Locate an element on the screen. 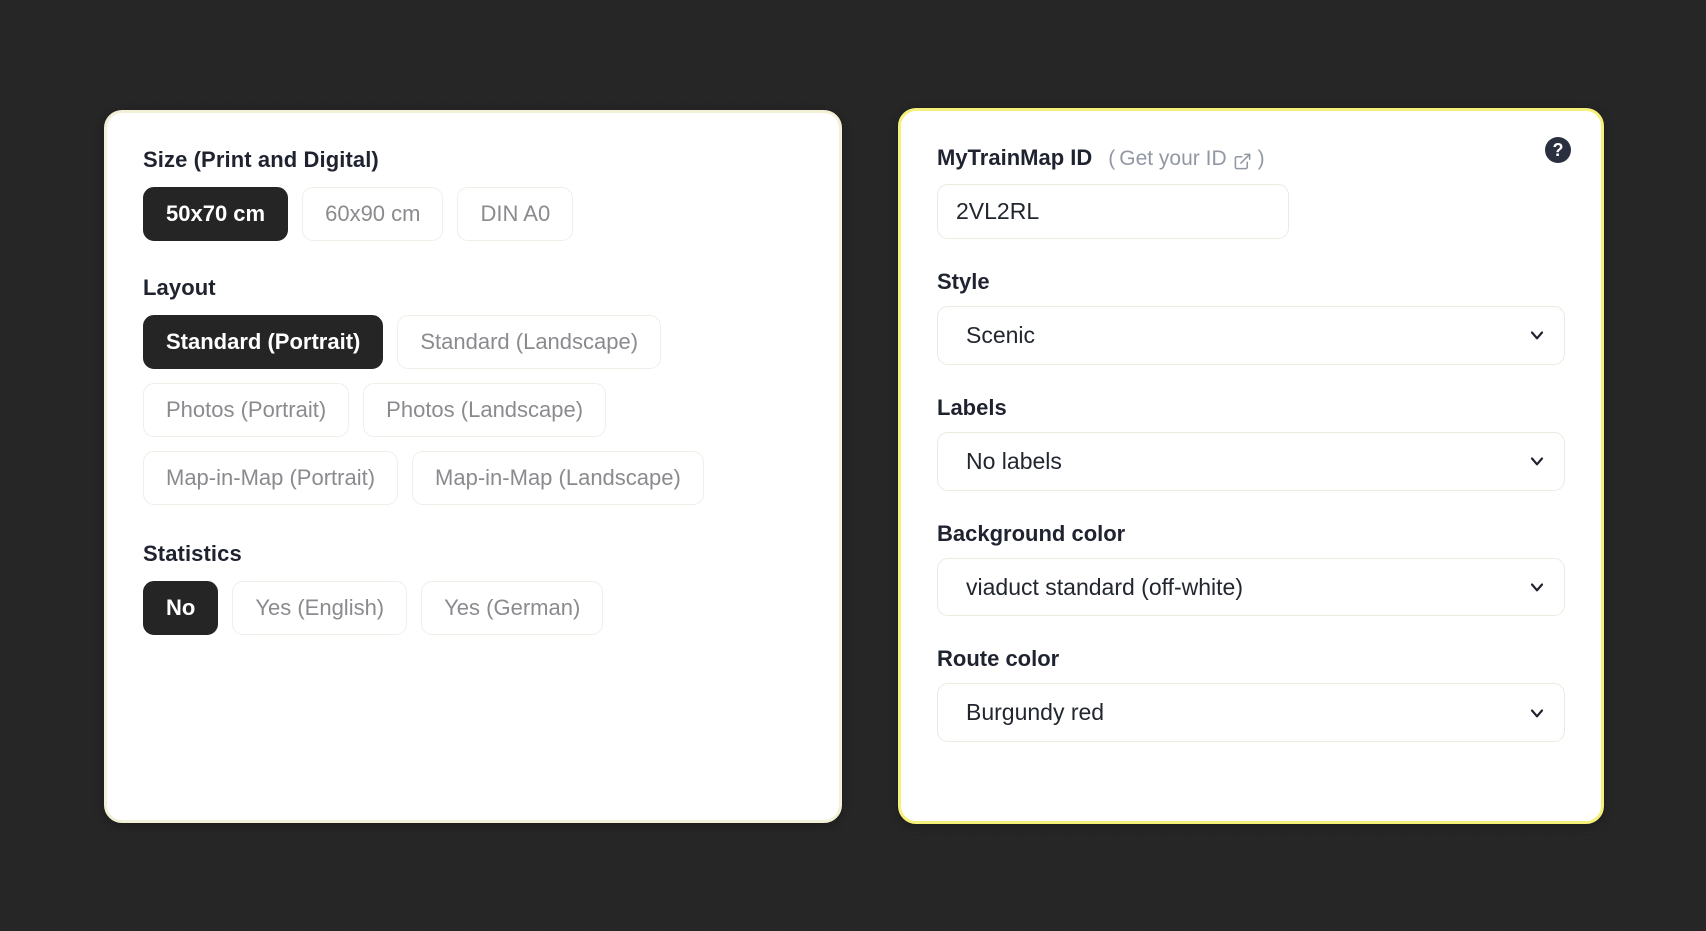  mytrainmap-id-label: MyTrainMap ID is located at coordinates (1015, 157).